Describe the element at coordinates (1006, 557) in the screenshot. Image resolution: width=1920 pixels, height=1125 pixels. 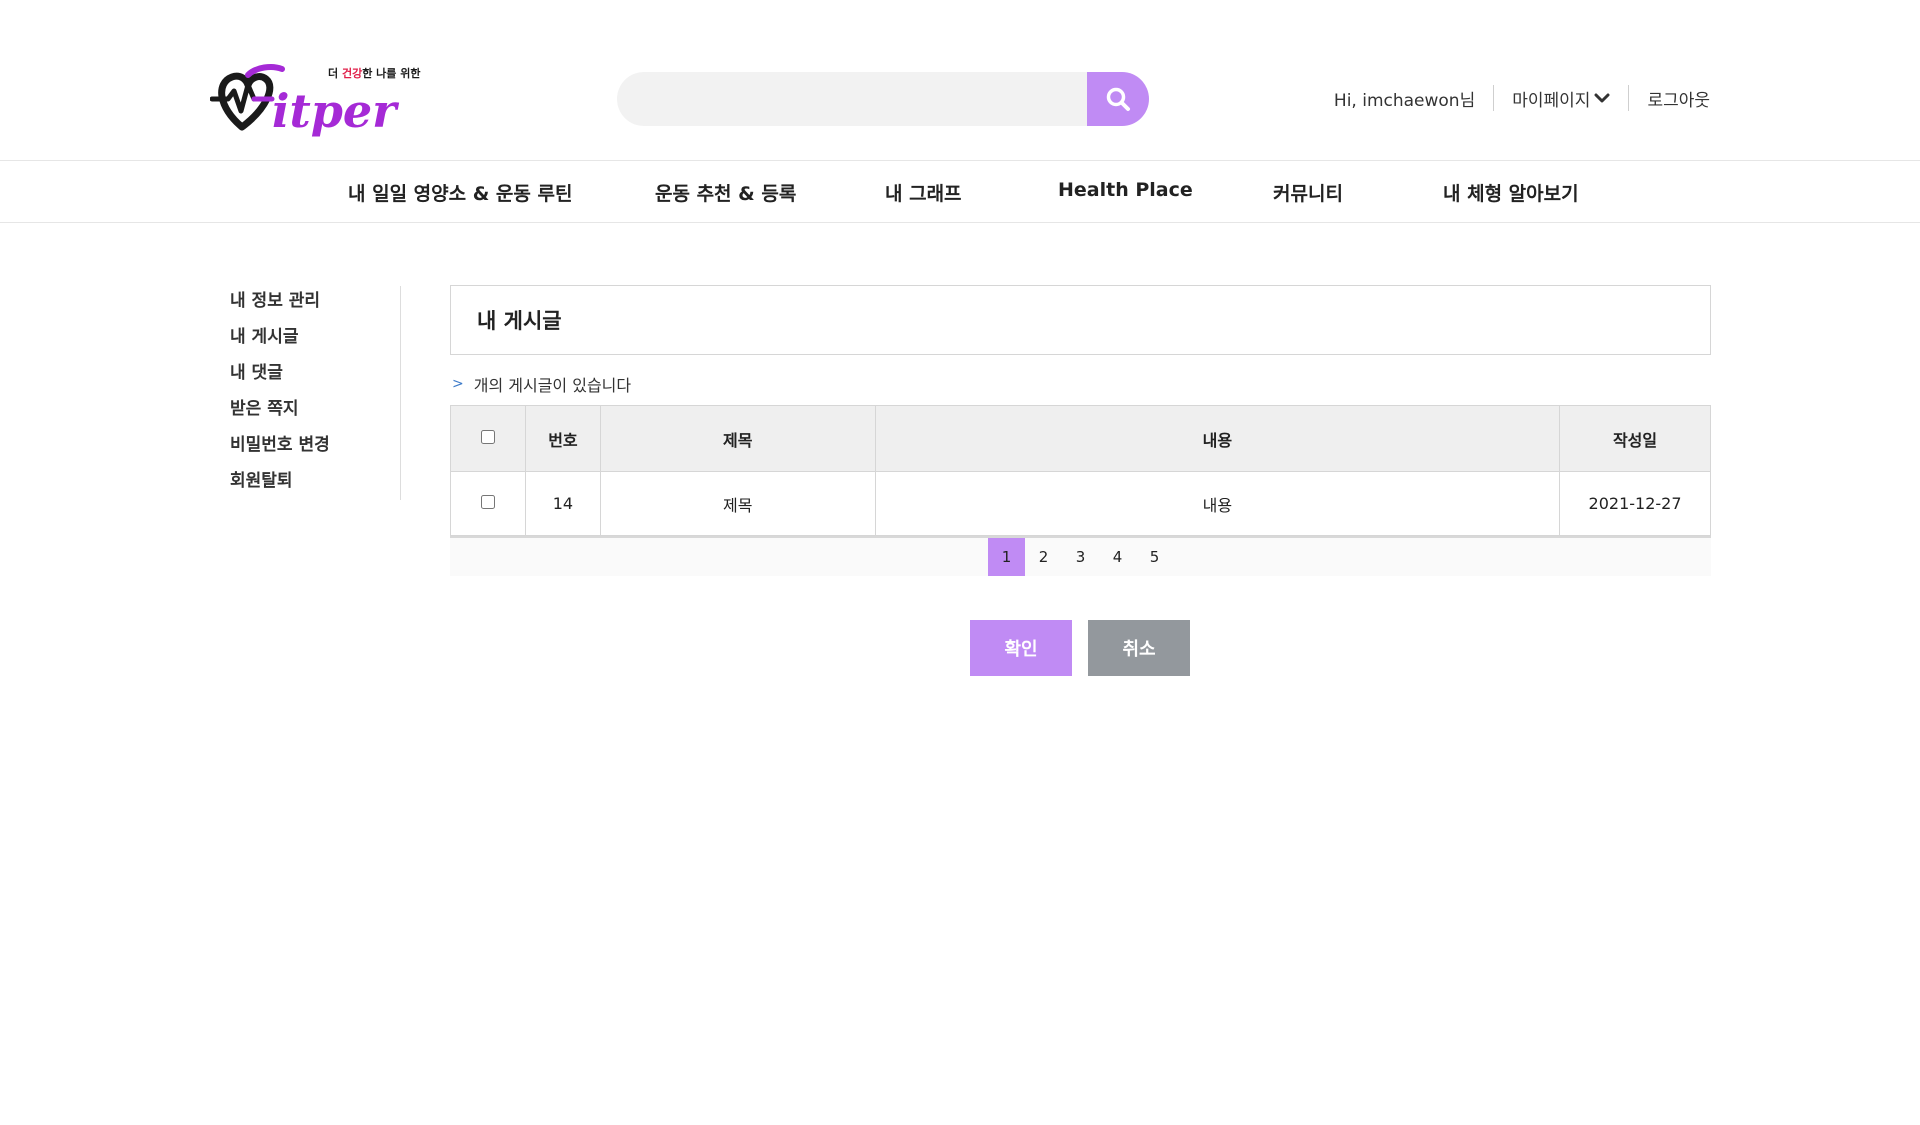
I see `page-1-link: 1` at that location.